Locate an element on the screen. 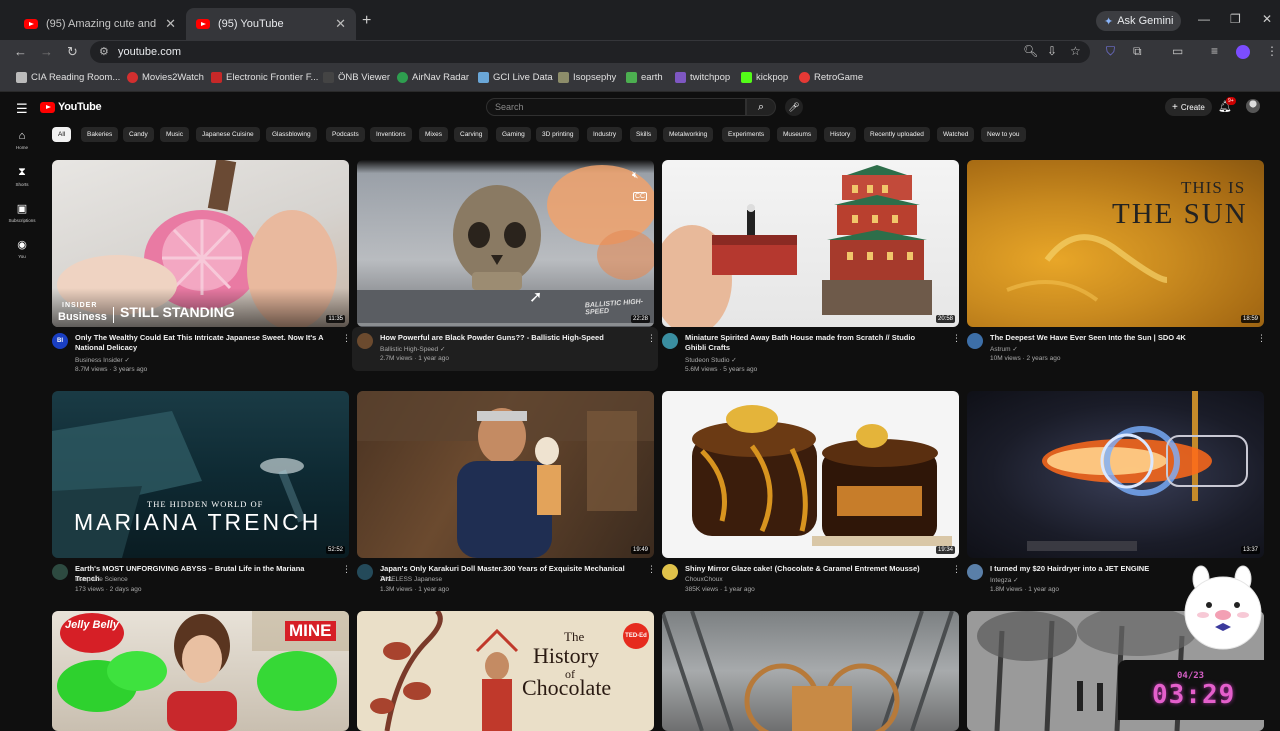 The image size is (1280, 731). chip-mixes: Mixes is located at coordinates (433, 134).